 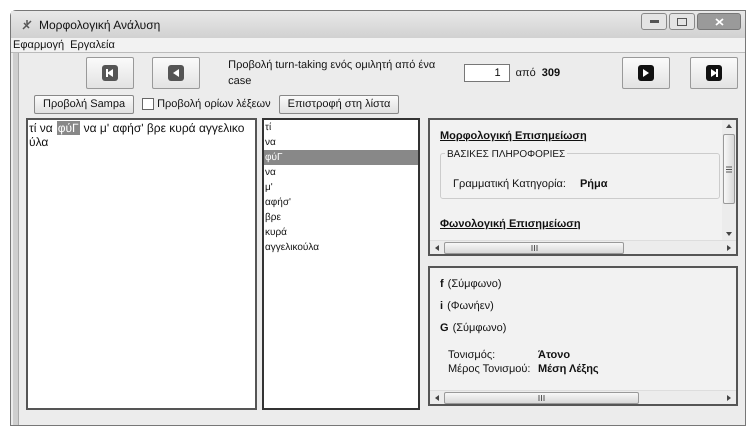 I want to click on next-button, so click(x=646, y=73).